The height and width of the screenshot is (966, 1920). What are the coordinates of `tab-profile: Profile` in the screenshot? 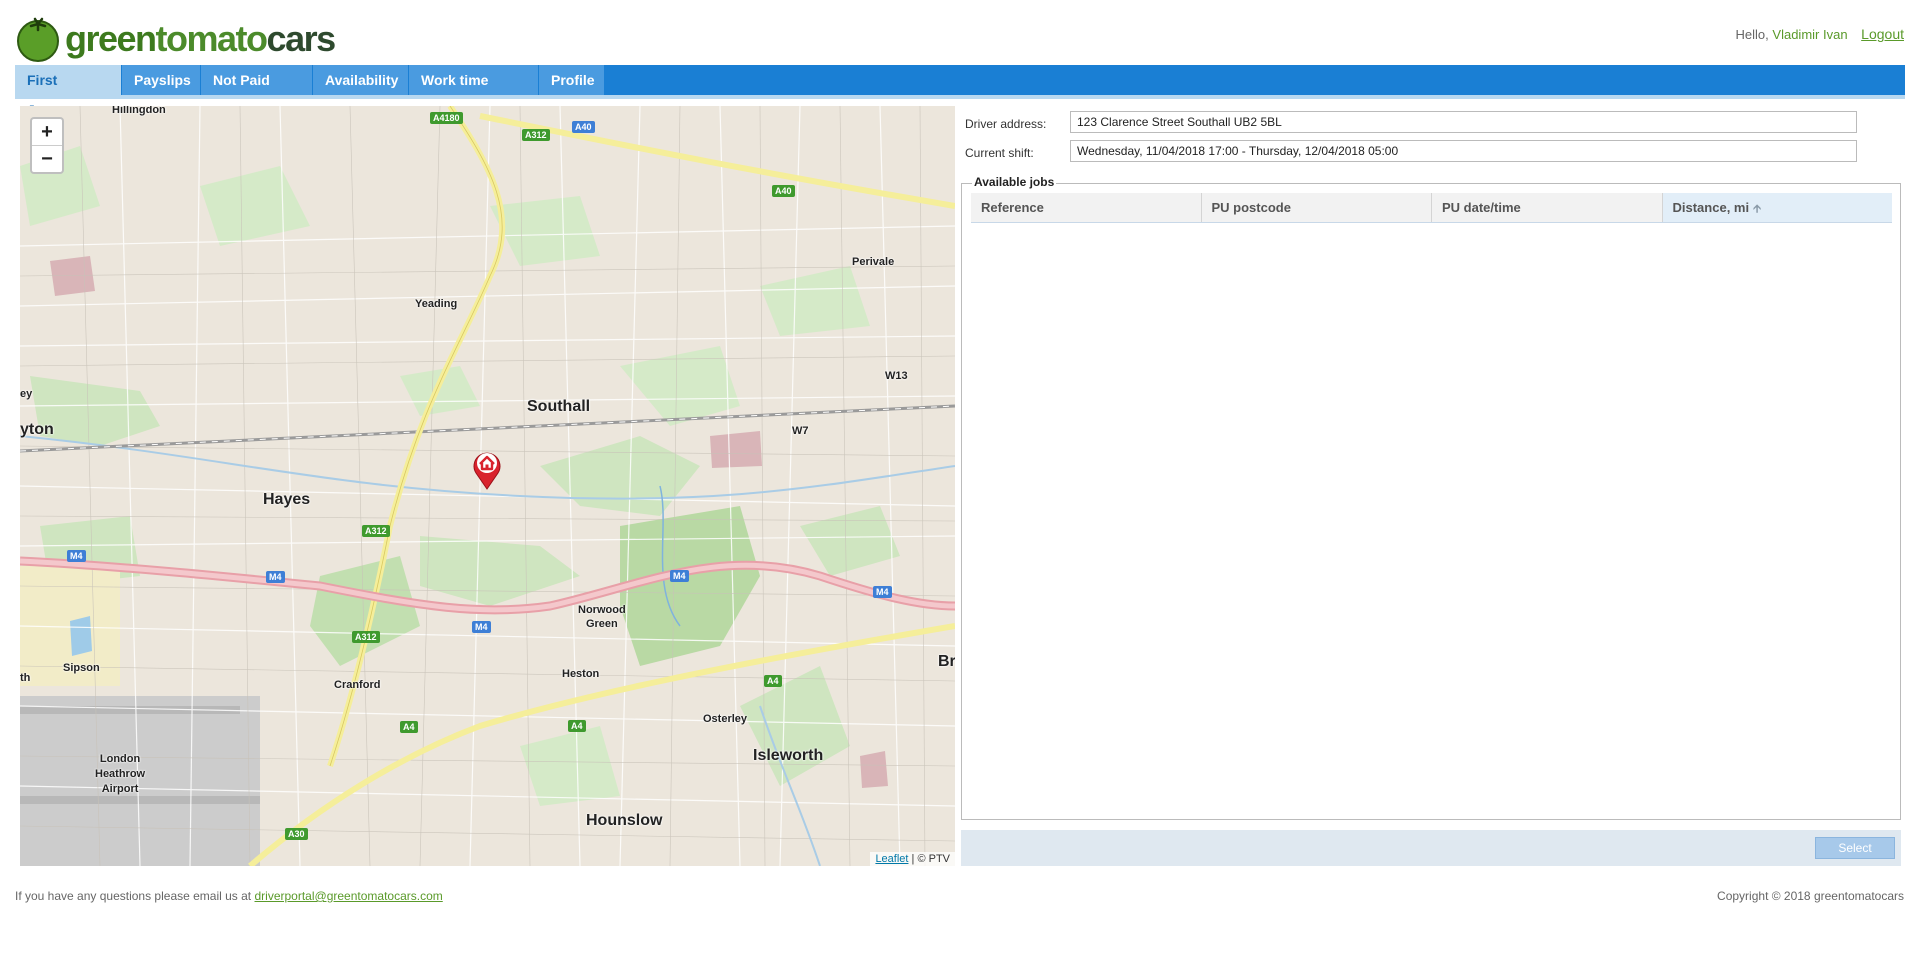 It's located at (572, 80).